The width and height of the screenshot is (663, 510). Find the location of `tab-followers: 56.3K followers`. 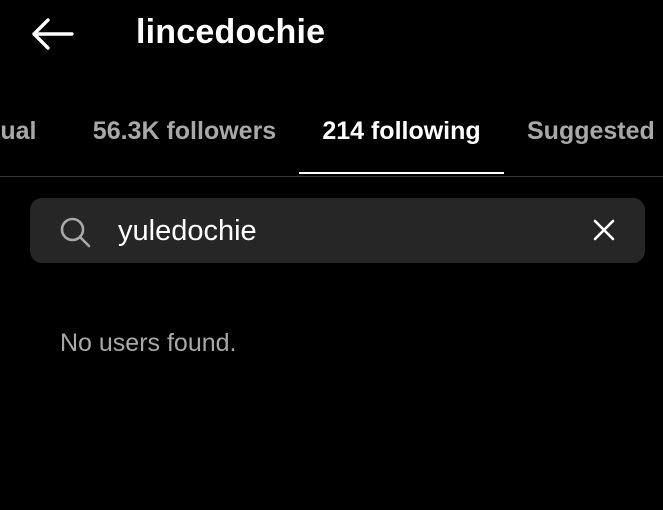

tab-followers: 56.3K followers is located at coordinates (184, 138).